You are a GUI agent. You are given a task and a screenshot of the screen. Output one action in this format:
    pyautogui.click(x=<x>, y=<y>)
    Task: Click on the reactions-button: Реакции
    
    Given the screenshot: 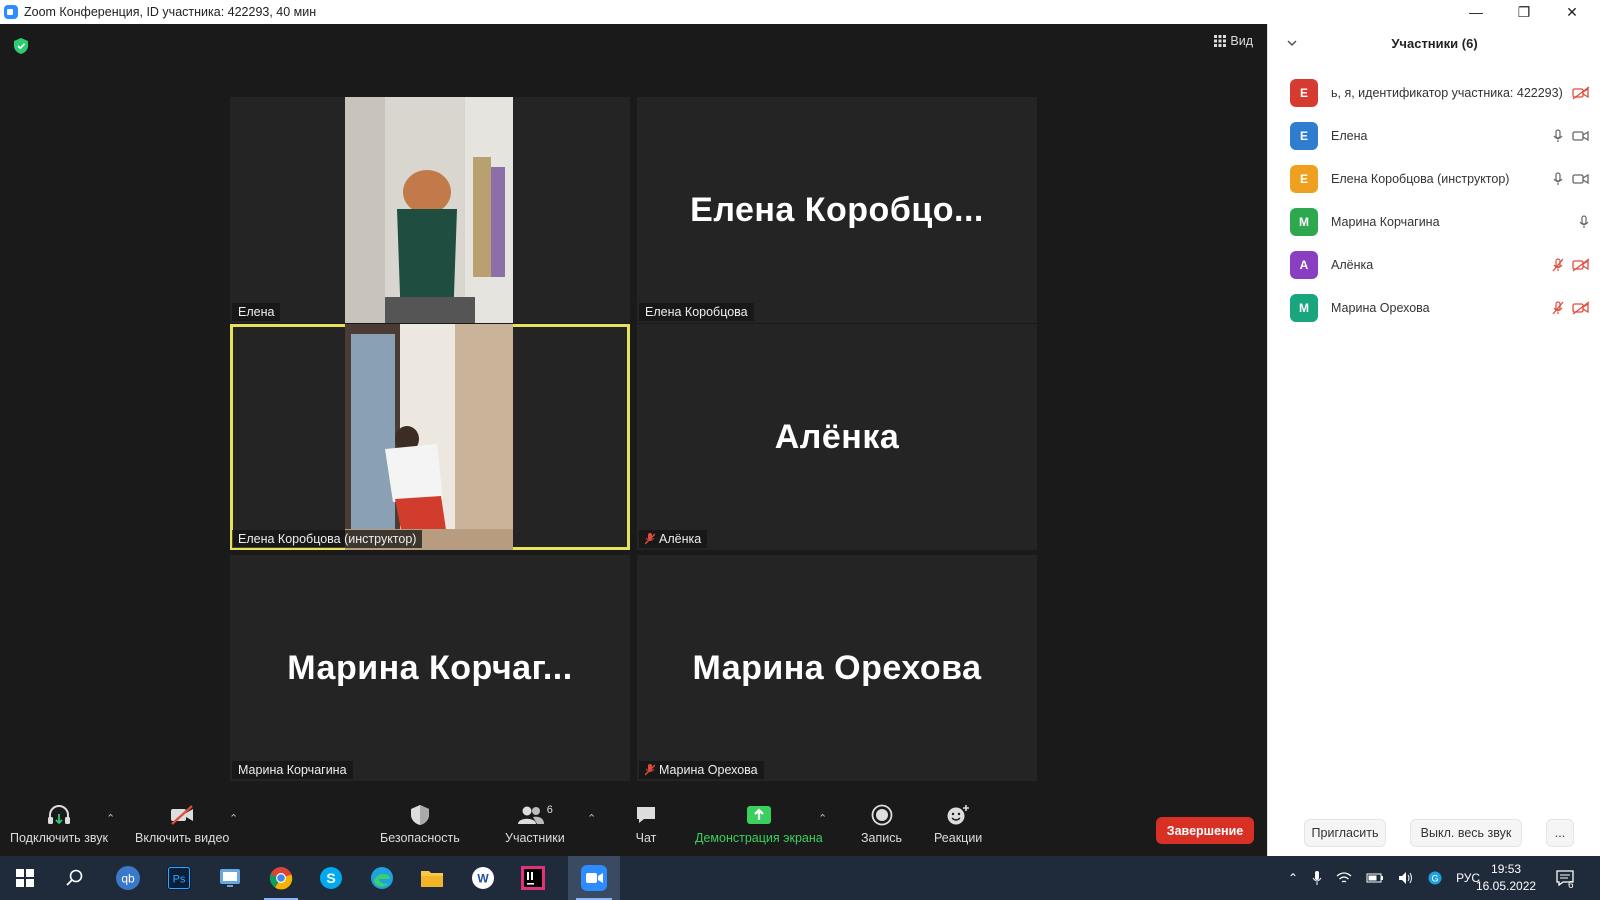 What is the action you would take?
    pyautogui.click(x=958, y=824)
    